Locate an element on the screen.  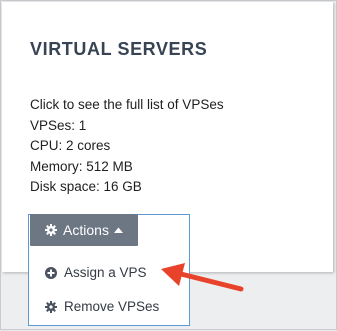
annotation-arrow-icon is located at coordinates (202, 277).